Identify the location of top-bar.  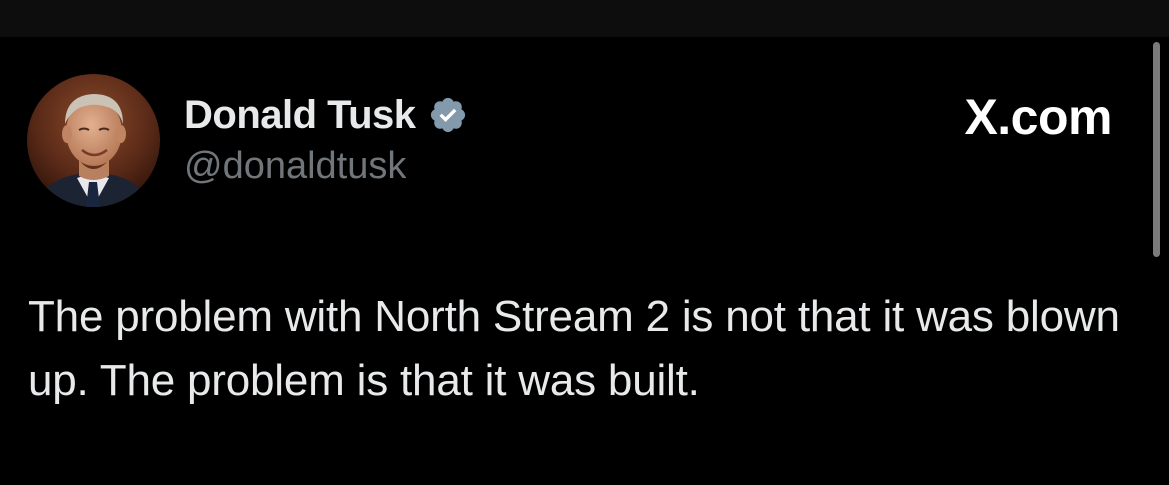
(584, 18).